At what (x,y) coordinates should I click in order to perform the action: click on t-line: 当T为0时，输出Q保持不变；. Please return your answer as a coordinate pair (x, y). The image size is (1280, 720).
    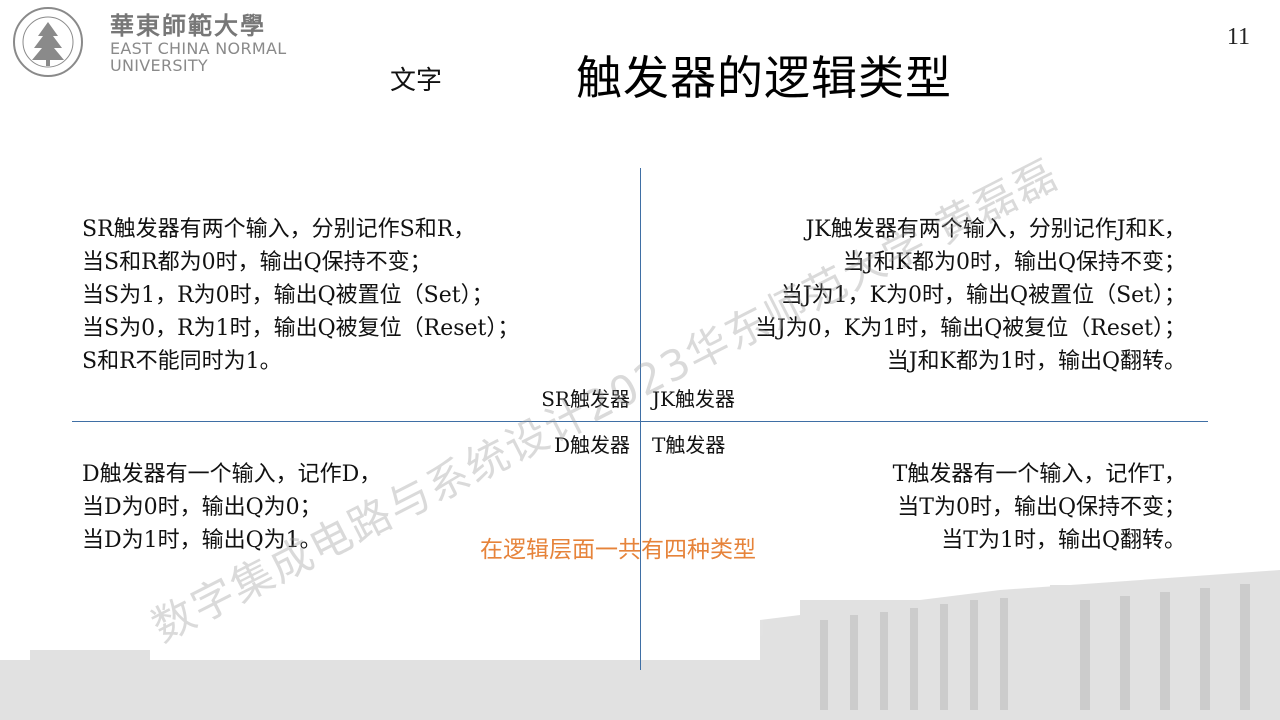
    Looking at the image, I should click on (1041, 507).